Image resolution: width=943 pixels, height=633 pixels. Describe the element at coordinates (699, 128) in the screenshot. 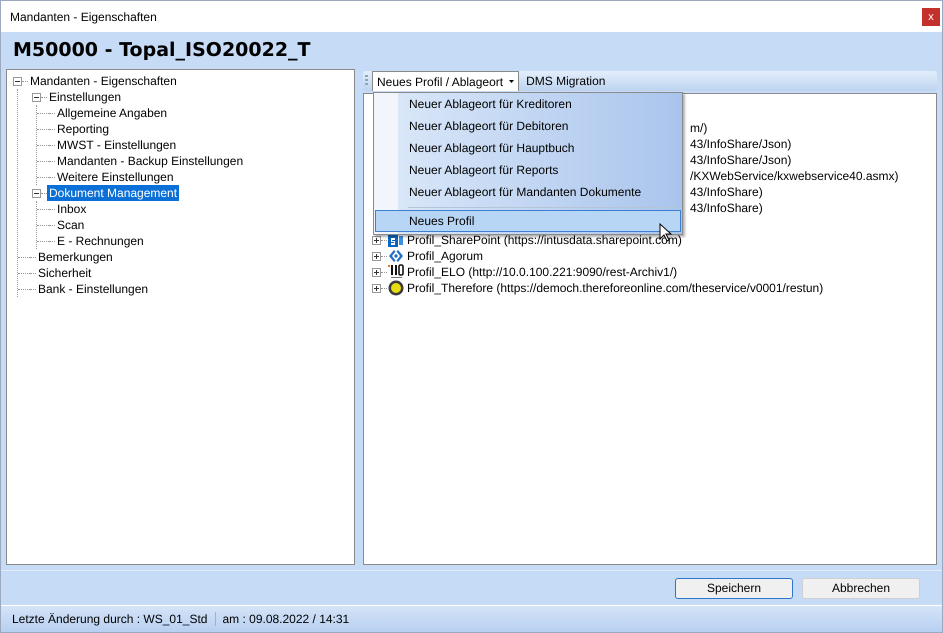

I see `tree-item-text: m/)` at that location.